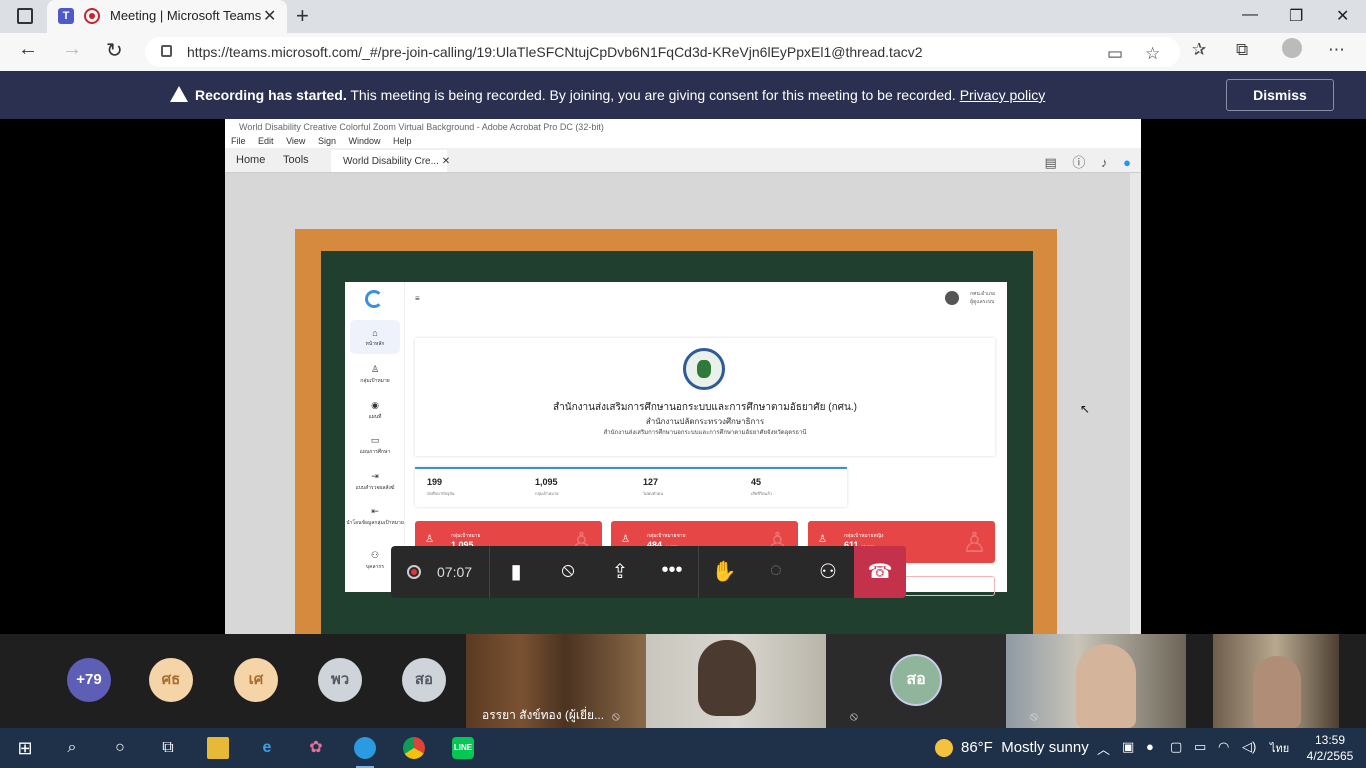 This screenshot has width=1366, height=768. Describe the element at coordinates (266, 141) in the screenshot. I see `acrobat-menu-edit: Edit` at that location.